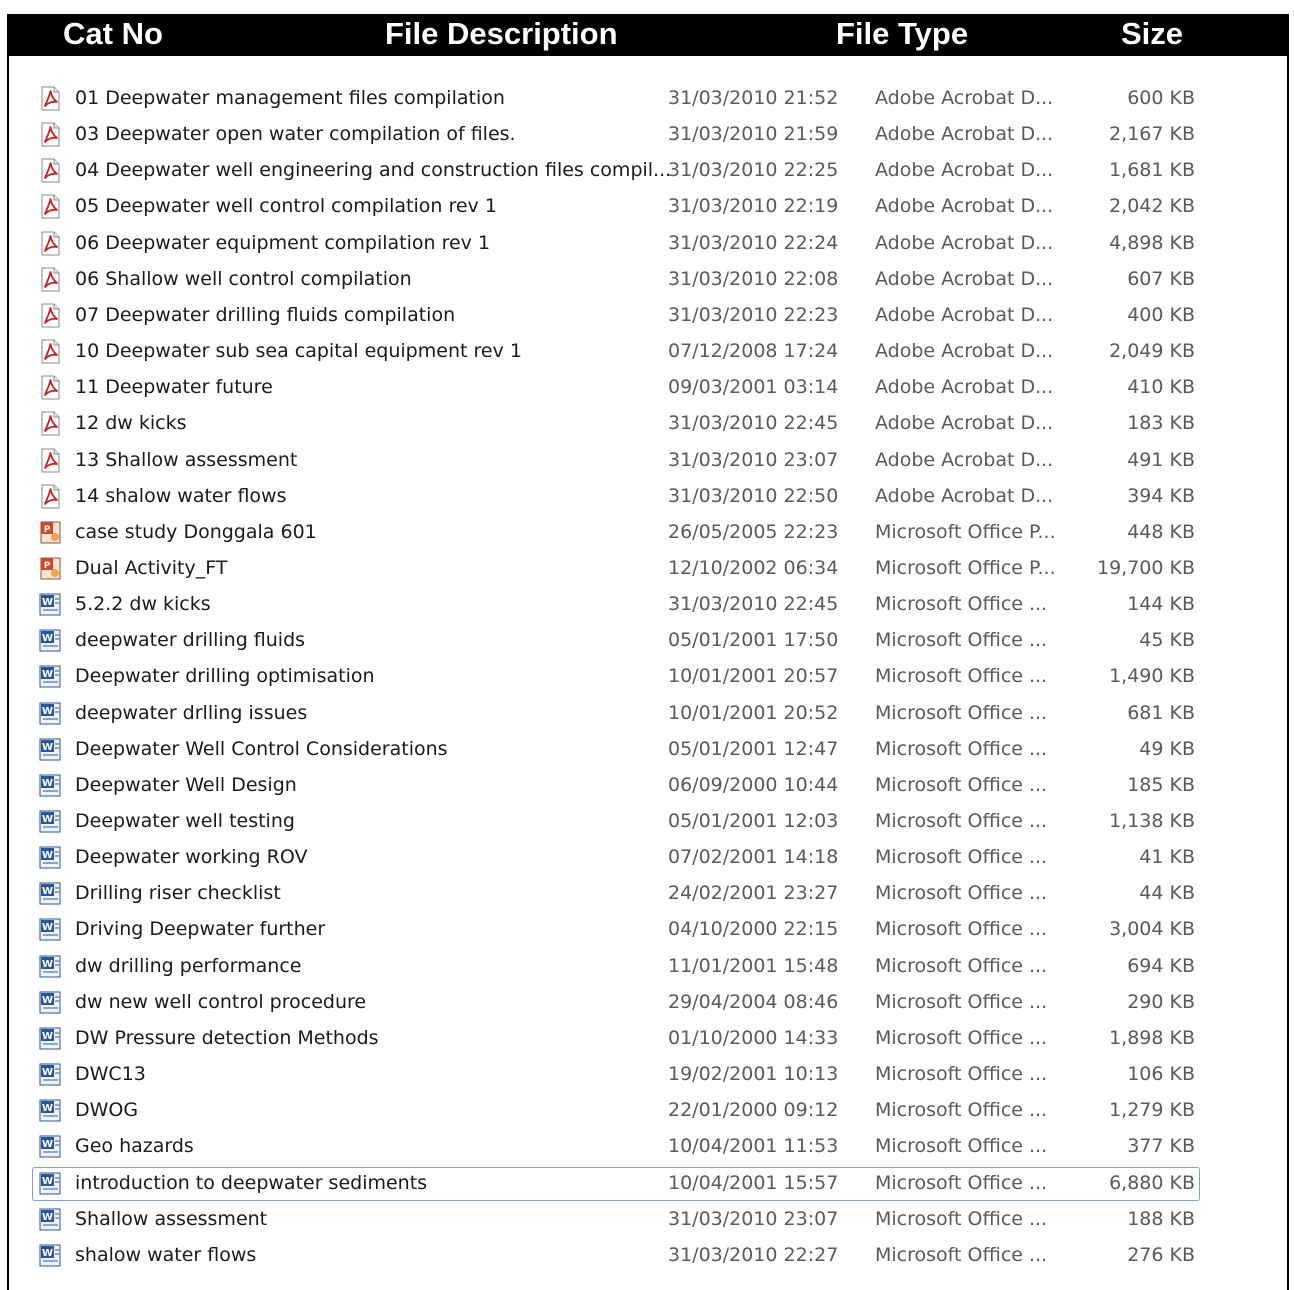 This screenshot has width=1294, height=1290. Describe the element at coordinates (283, 242) in the screenshot. I see `file-name: 06 Deepwater equipment compilation rev 1` at that location.